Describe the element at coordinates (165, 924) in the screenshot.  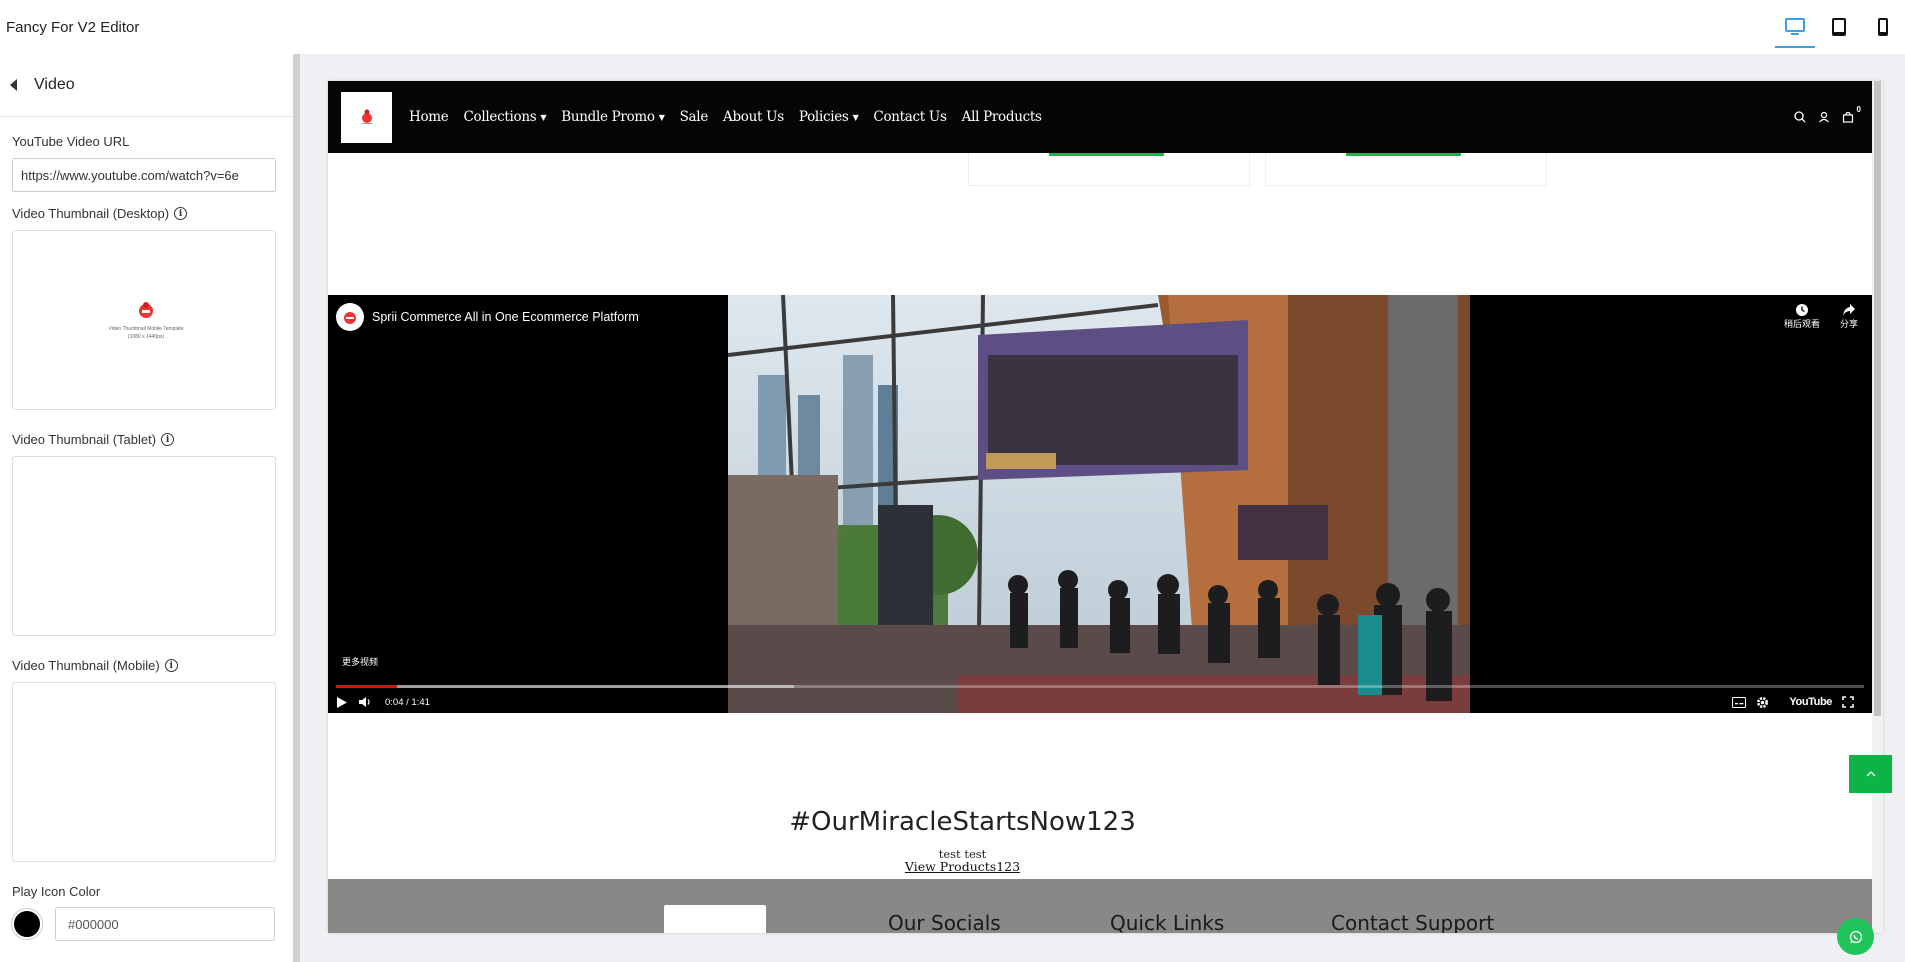
I see `play-icon-color-input` at that location.